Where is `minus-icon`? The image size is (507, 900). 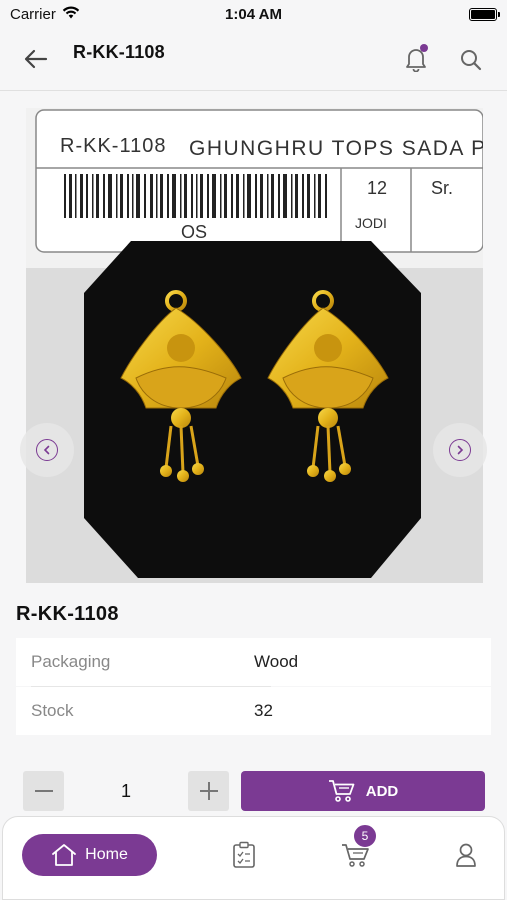 minus-icon is located at coordinates (43, 791).